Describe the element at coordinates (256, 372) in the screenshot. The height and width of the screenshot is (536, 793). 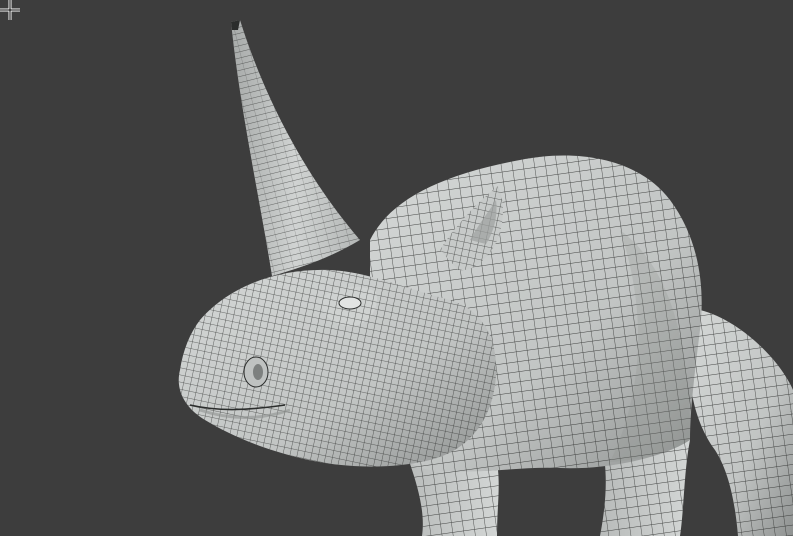
I see `nostril` at that location.